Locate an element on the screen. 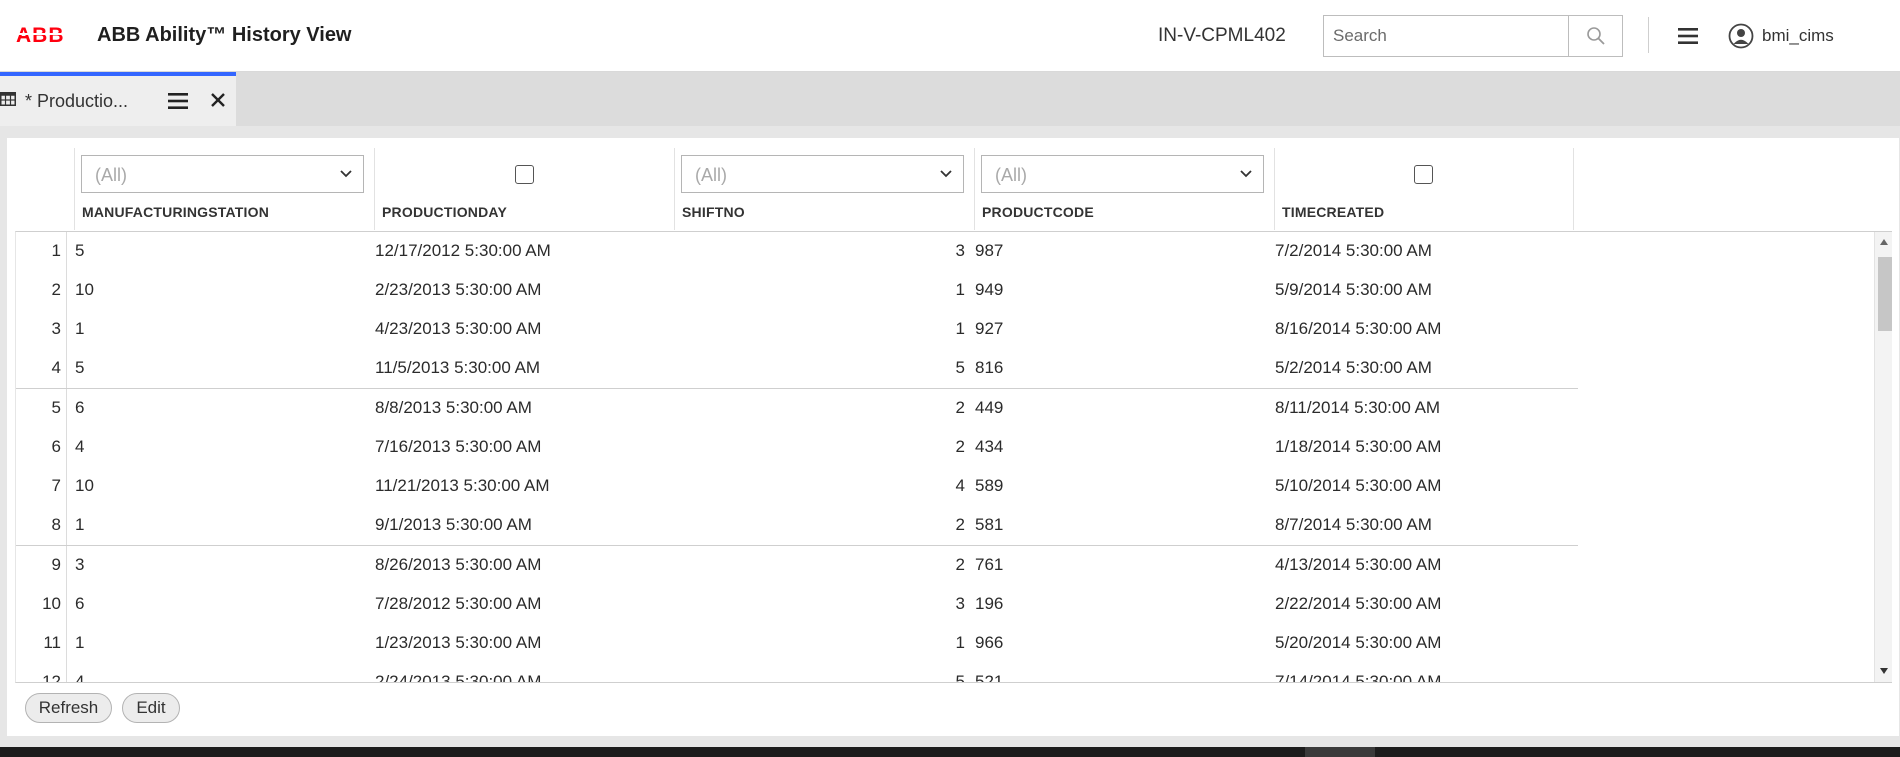  scroll-up-arrow-icon is located at coordinates (1884, 242).